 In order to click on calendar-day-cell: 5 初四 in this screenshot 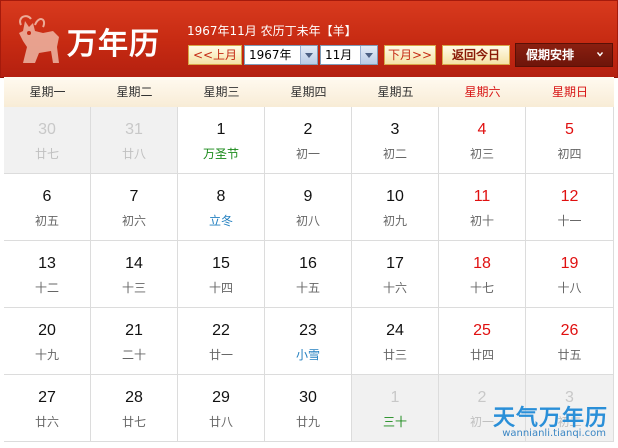, I will do `click(570, 140)`.